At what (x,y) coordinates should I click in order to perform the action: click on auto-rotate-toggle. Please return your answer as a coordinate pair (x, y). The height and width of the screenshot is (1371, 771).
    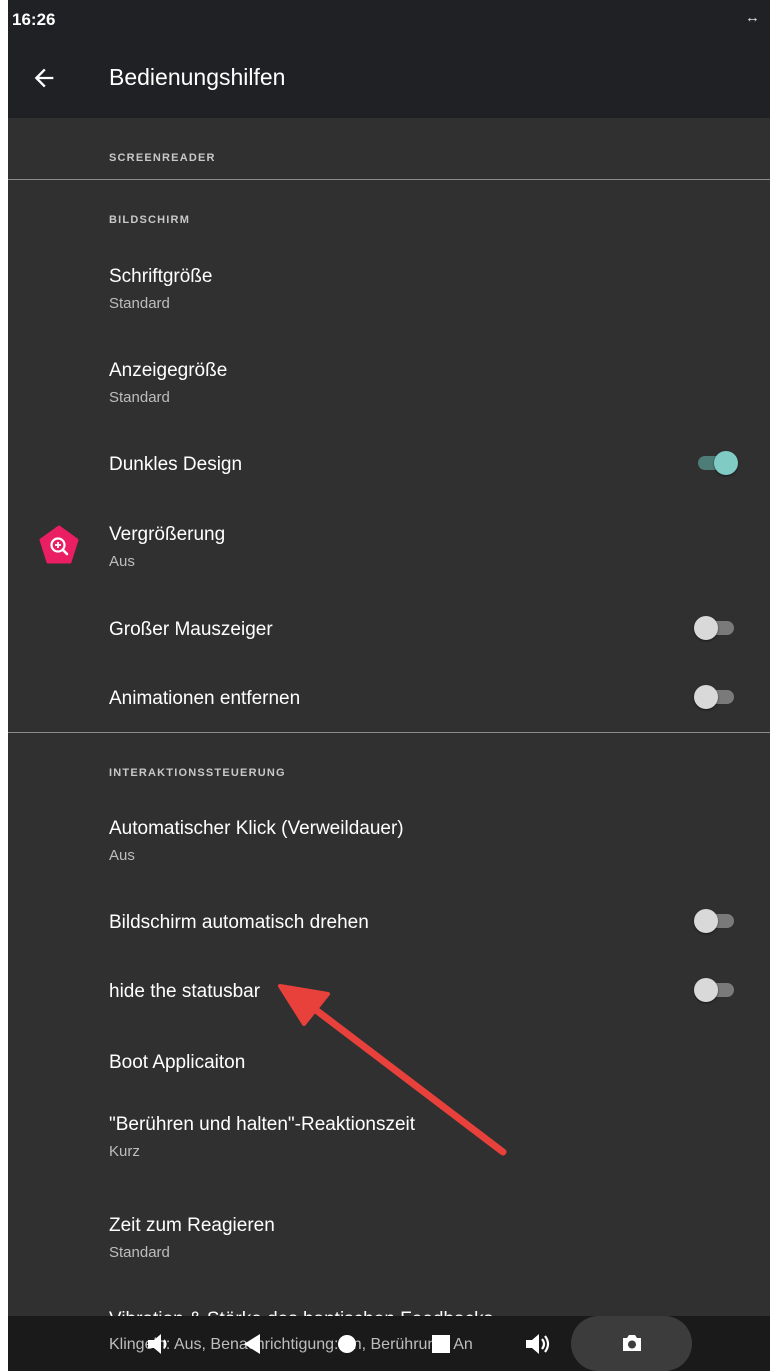
    Looking at the image, I should click on (716, 921).